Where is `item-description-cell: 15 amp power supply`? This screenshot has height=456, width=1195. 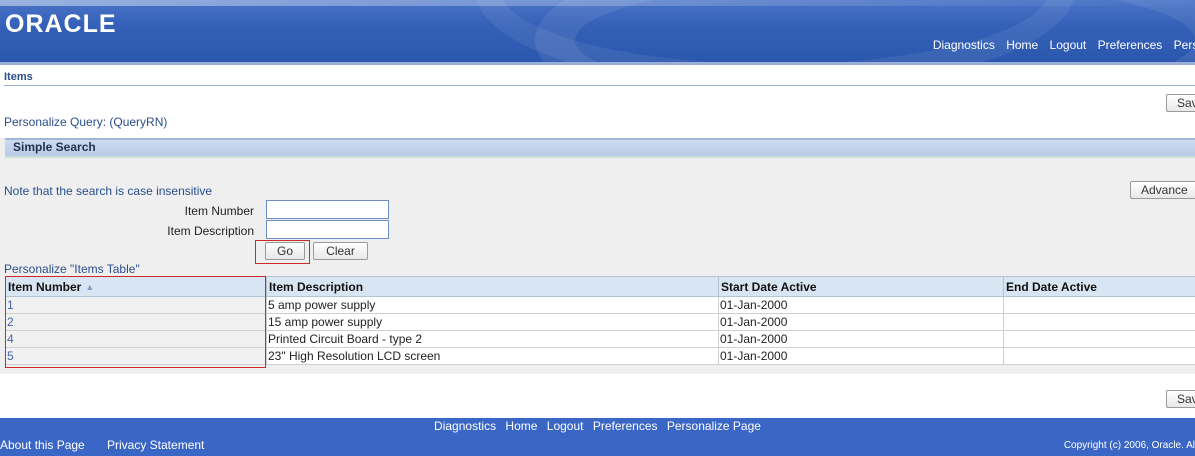
item-description-cell: 15 amp power supply is located at coordinates (492, 322).